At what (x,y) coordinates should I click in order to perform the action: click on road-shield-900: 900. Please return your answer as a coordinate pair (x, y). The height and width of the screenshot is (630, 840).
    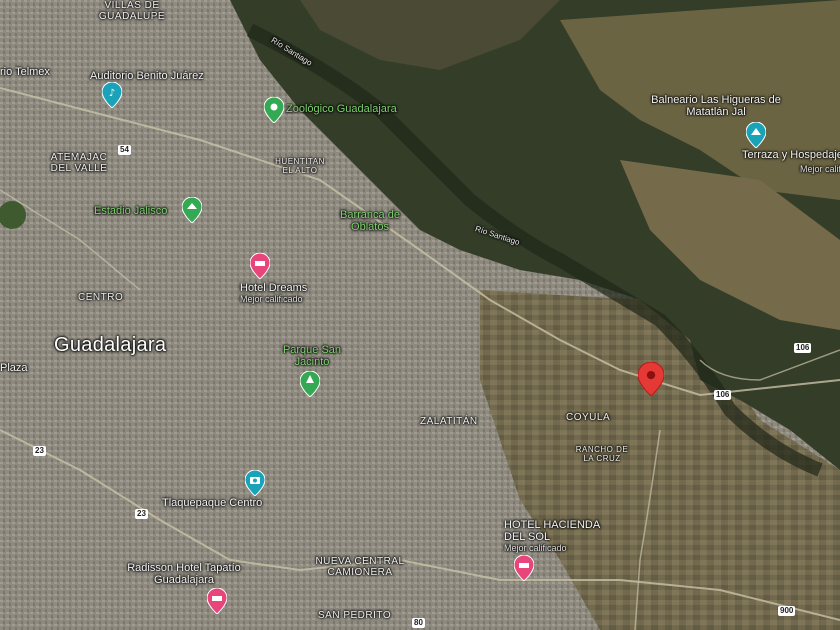
    Looking at the image, I should click on (787, 611).